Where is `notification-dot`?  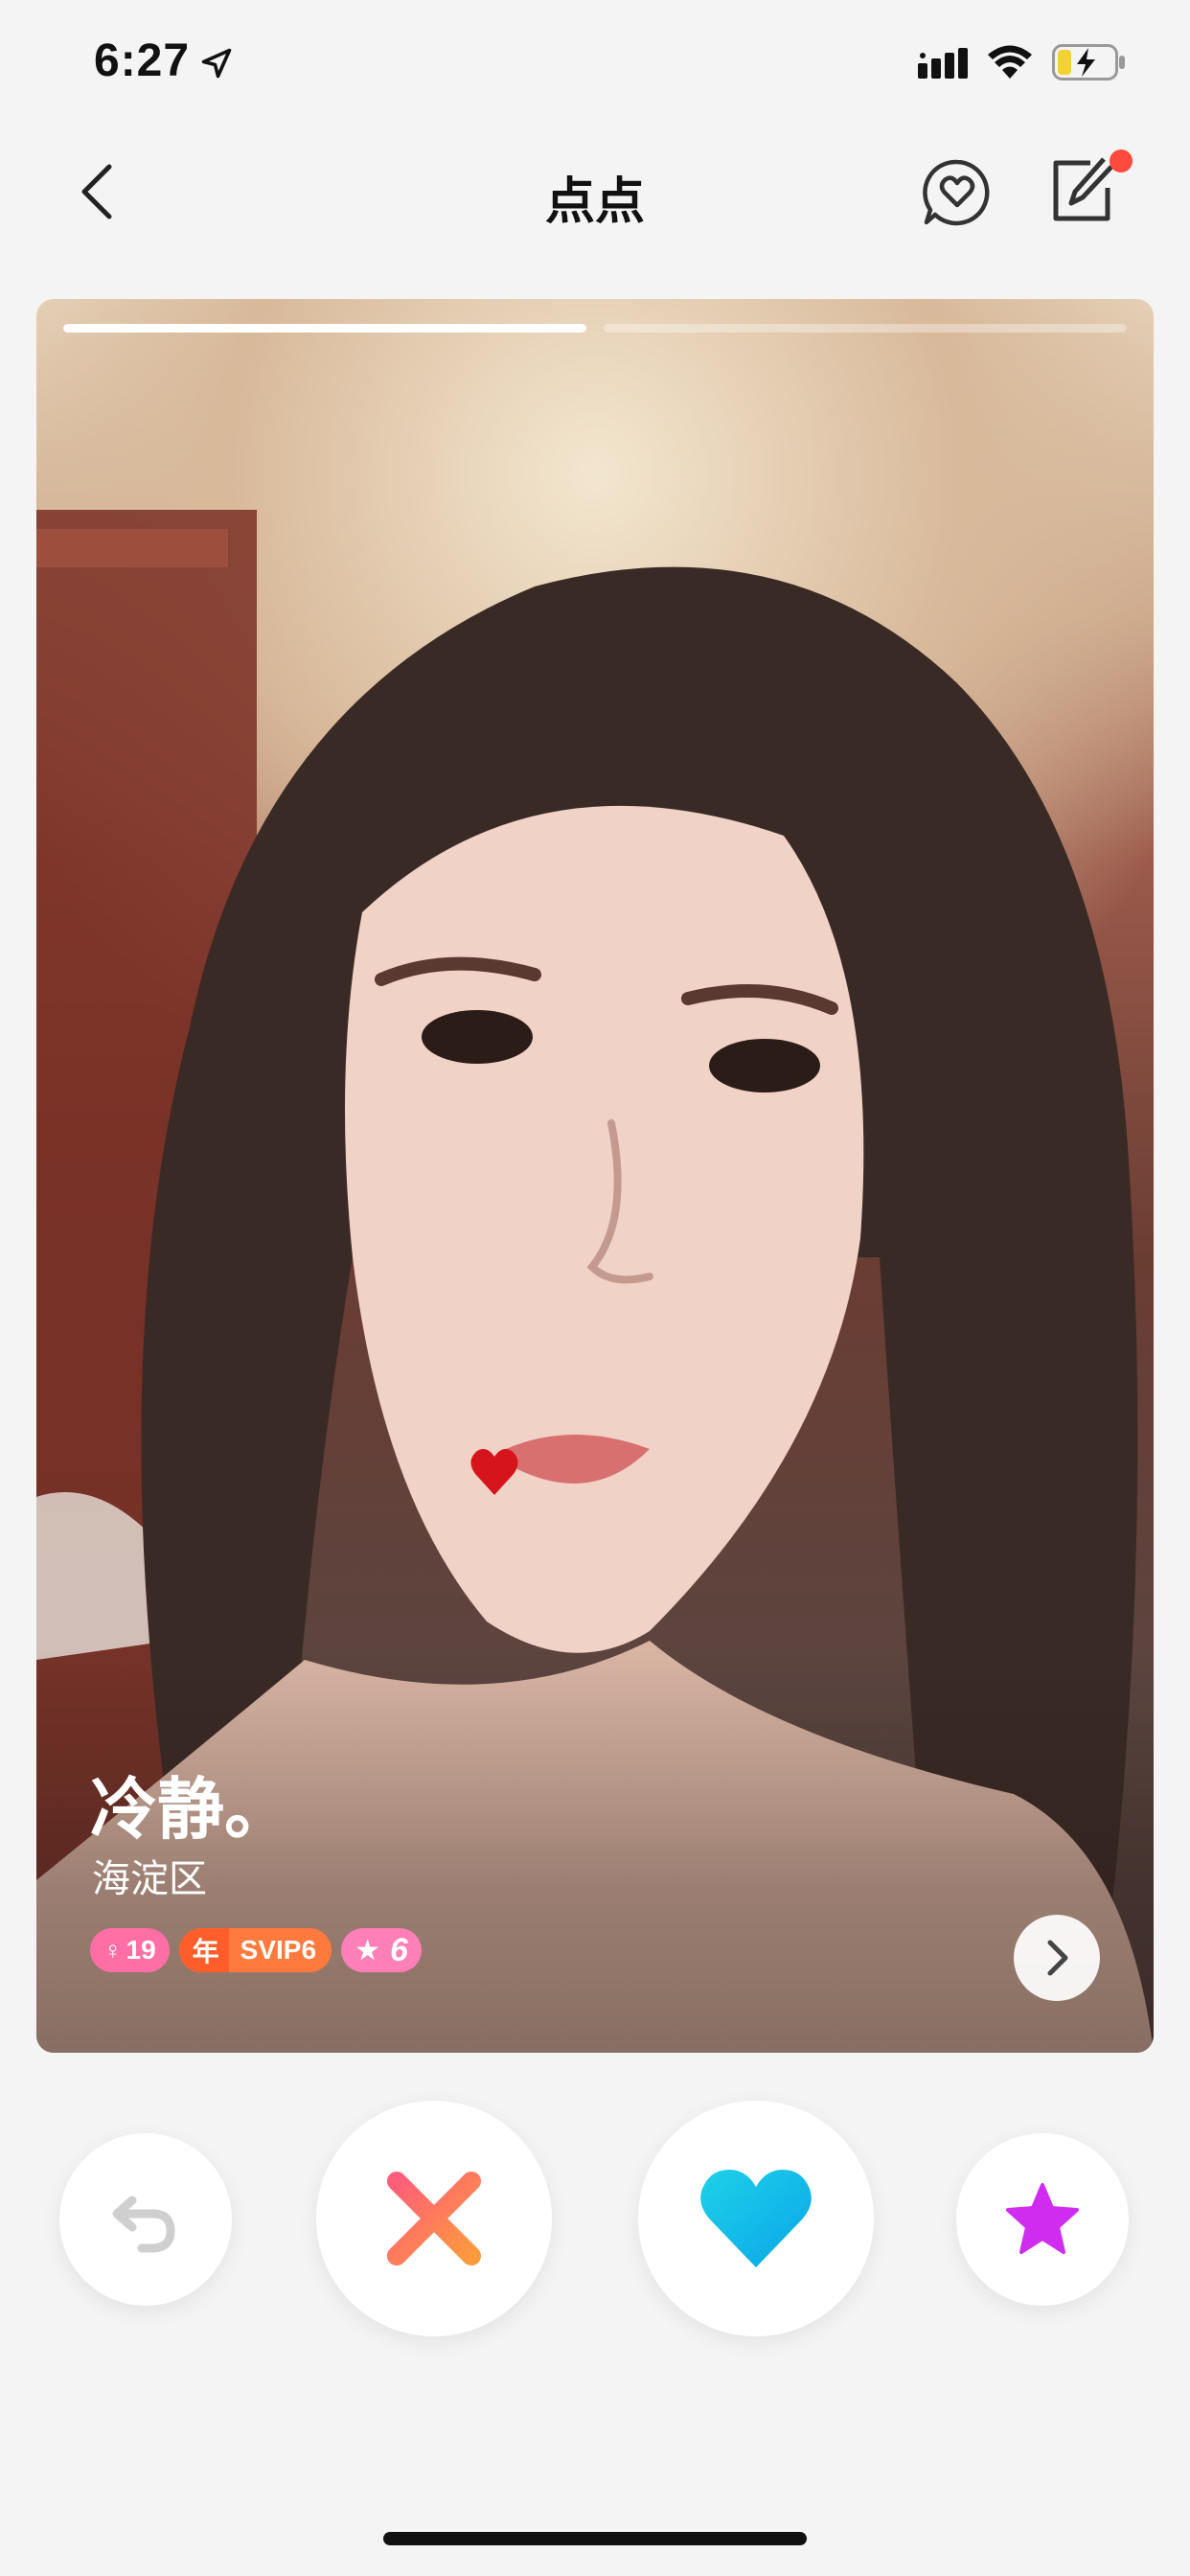
notification-dot is located at coordinates (1122, 161).